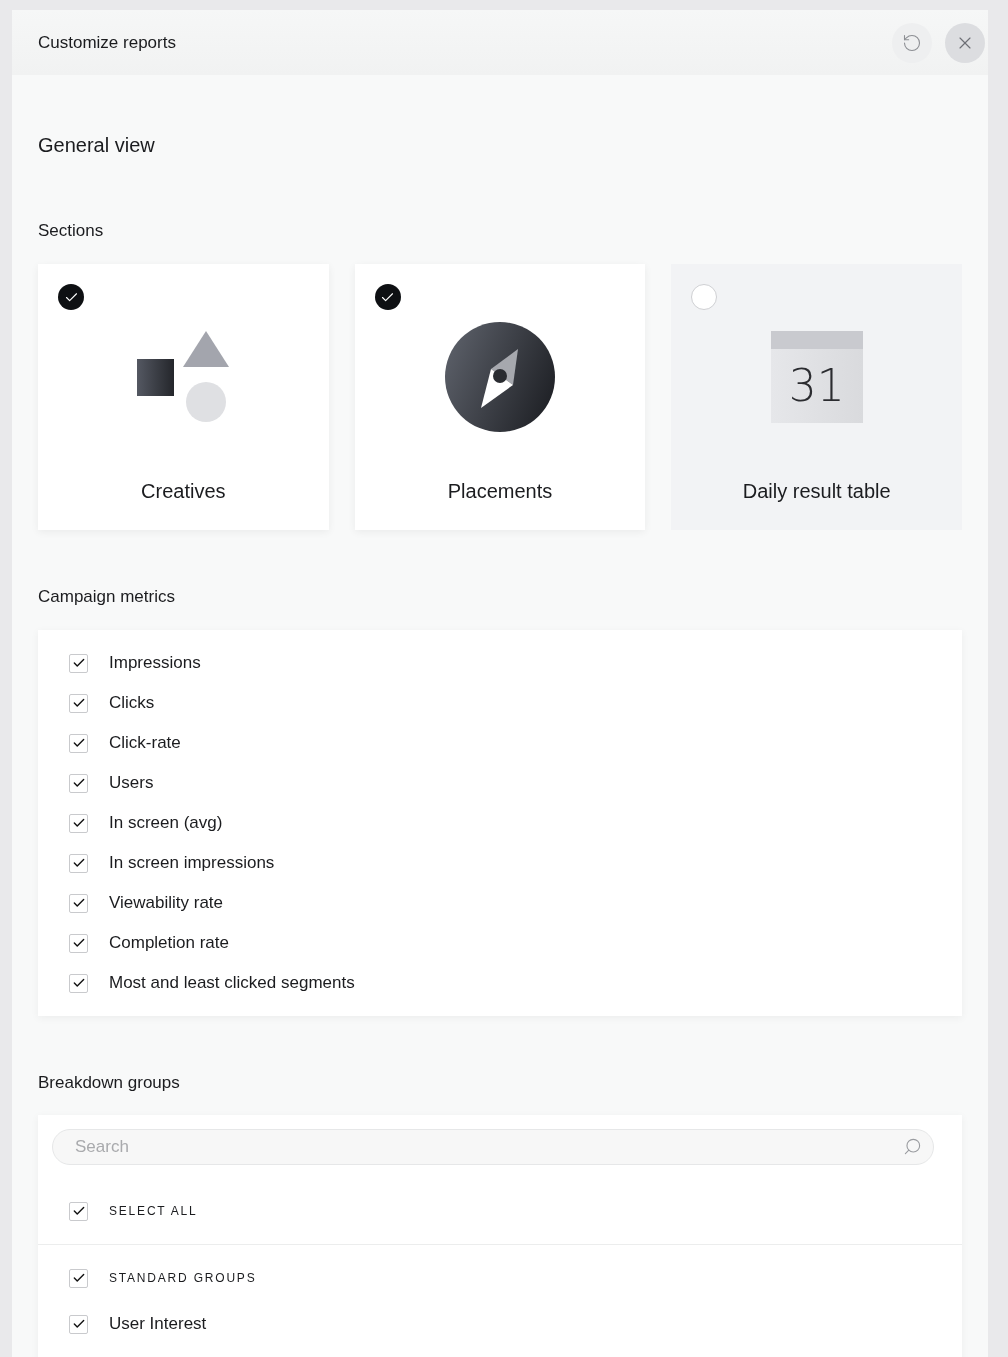 The width and height of the screenshot is (1008, 1357). What do you see at coordinates (166, 823) in the screenshot?
I see `metric-label: In screen (avg)` at bounding box center [166, 823].